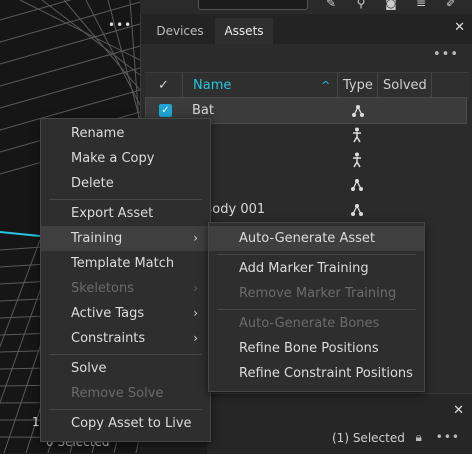 The width and height of the screenshot is (472, 454). Describe the element at coordinates (108, 338) in the screenshot. I see `menu-item-label: Constraints` at that location.